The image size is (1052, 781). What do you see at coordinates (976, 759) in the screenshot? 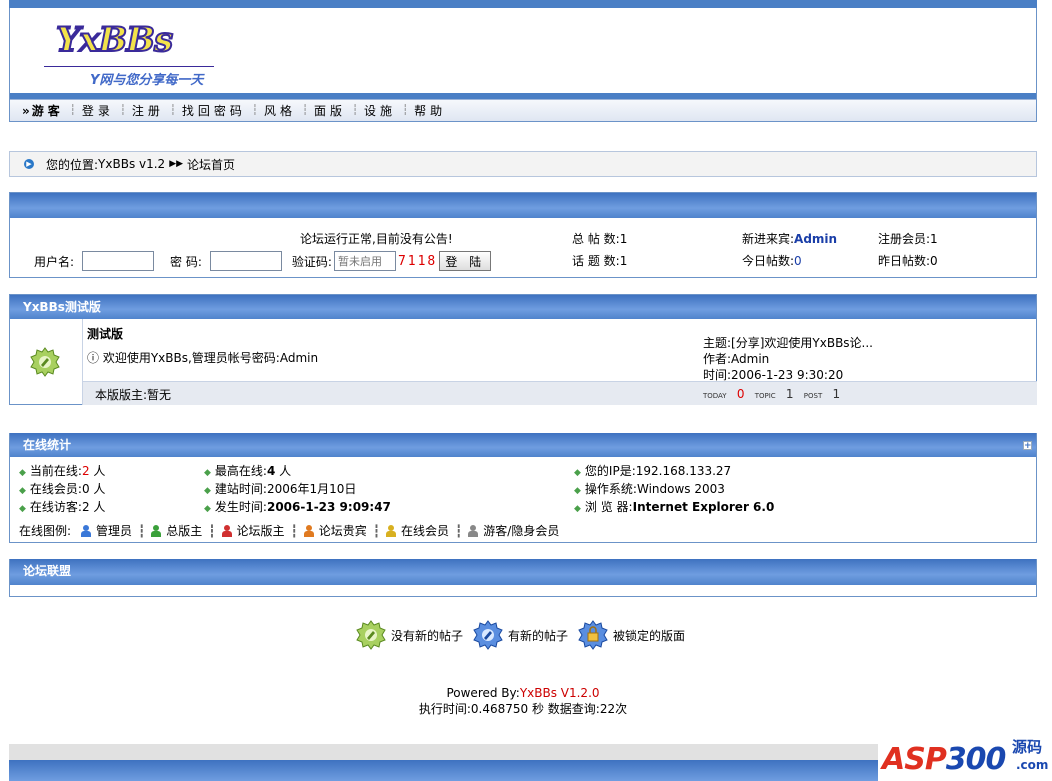
I see `watermark-300: 300` at bounding box center [976, 759].